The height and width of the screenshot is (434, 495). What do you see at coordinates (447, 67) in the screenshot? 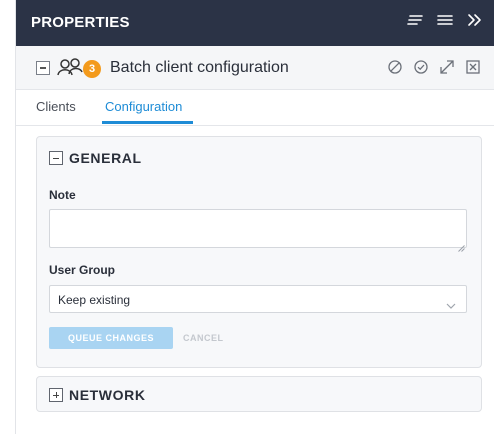
I see `expand-icon` at bounding box center [447, 67].